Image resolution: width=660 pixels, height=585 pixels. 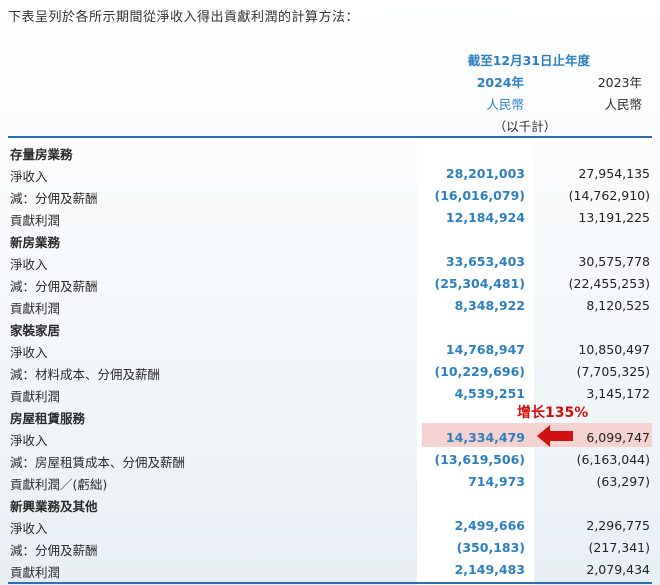 I want to click on value-2024: (13,619,506), so click(x=479, y=459).